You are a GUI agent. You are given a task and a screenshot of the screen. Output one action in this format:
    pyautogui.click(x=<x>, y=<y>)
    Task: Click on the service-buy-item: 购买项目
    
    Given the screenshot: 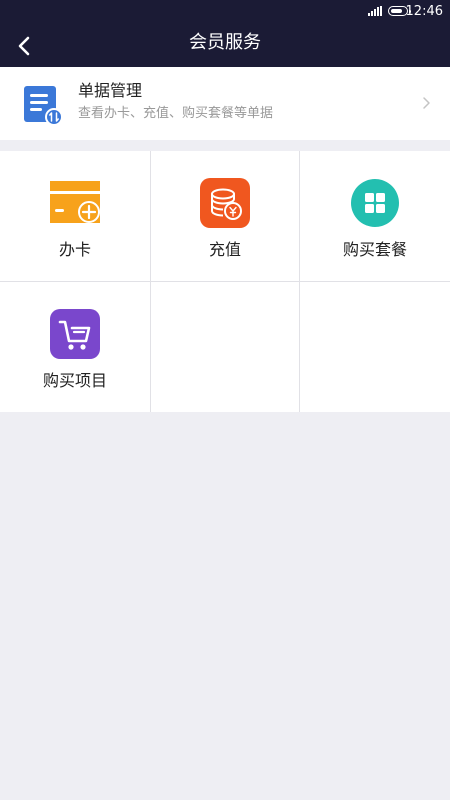 What is the action you would take?
    pyautogui.click(x=75, y=347)
    